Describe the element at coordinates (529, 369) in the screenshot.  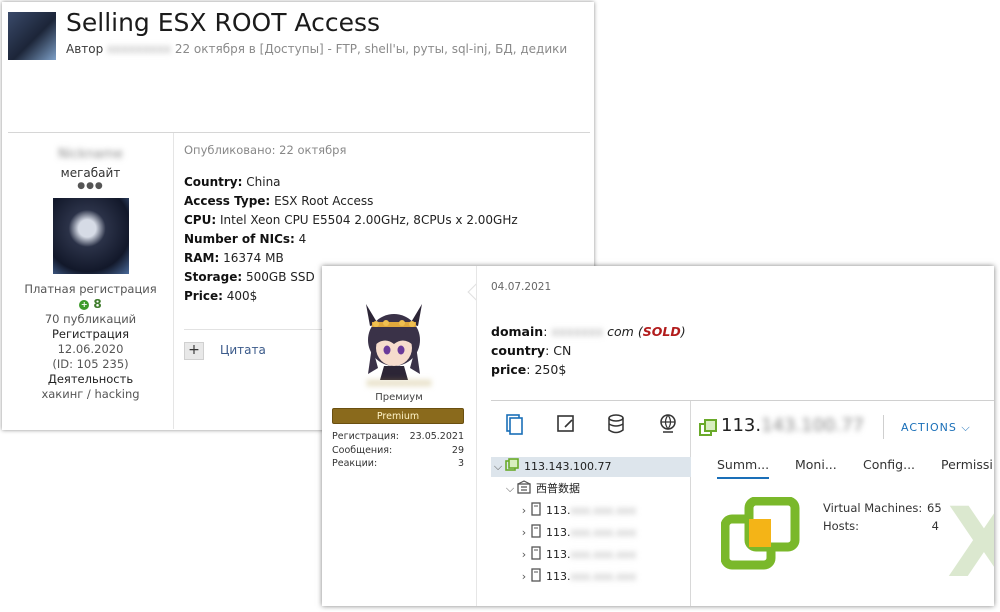
I see `field-price: price: 250$` at that location.